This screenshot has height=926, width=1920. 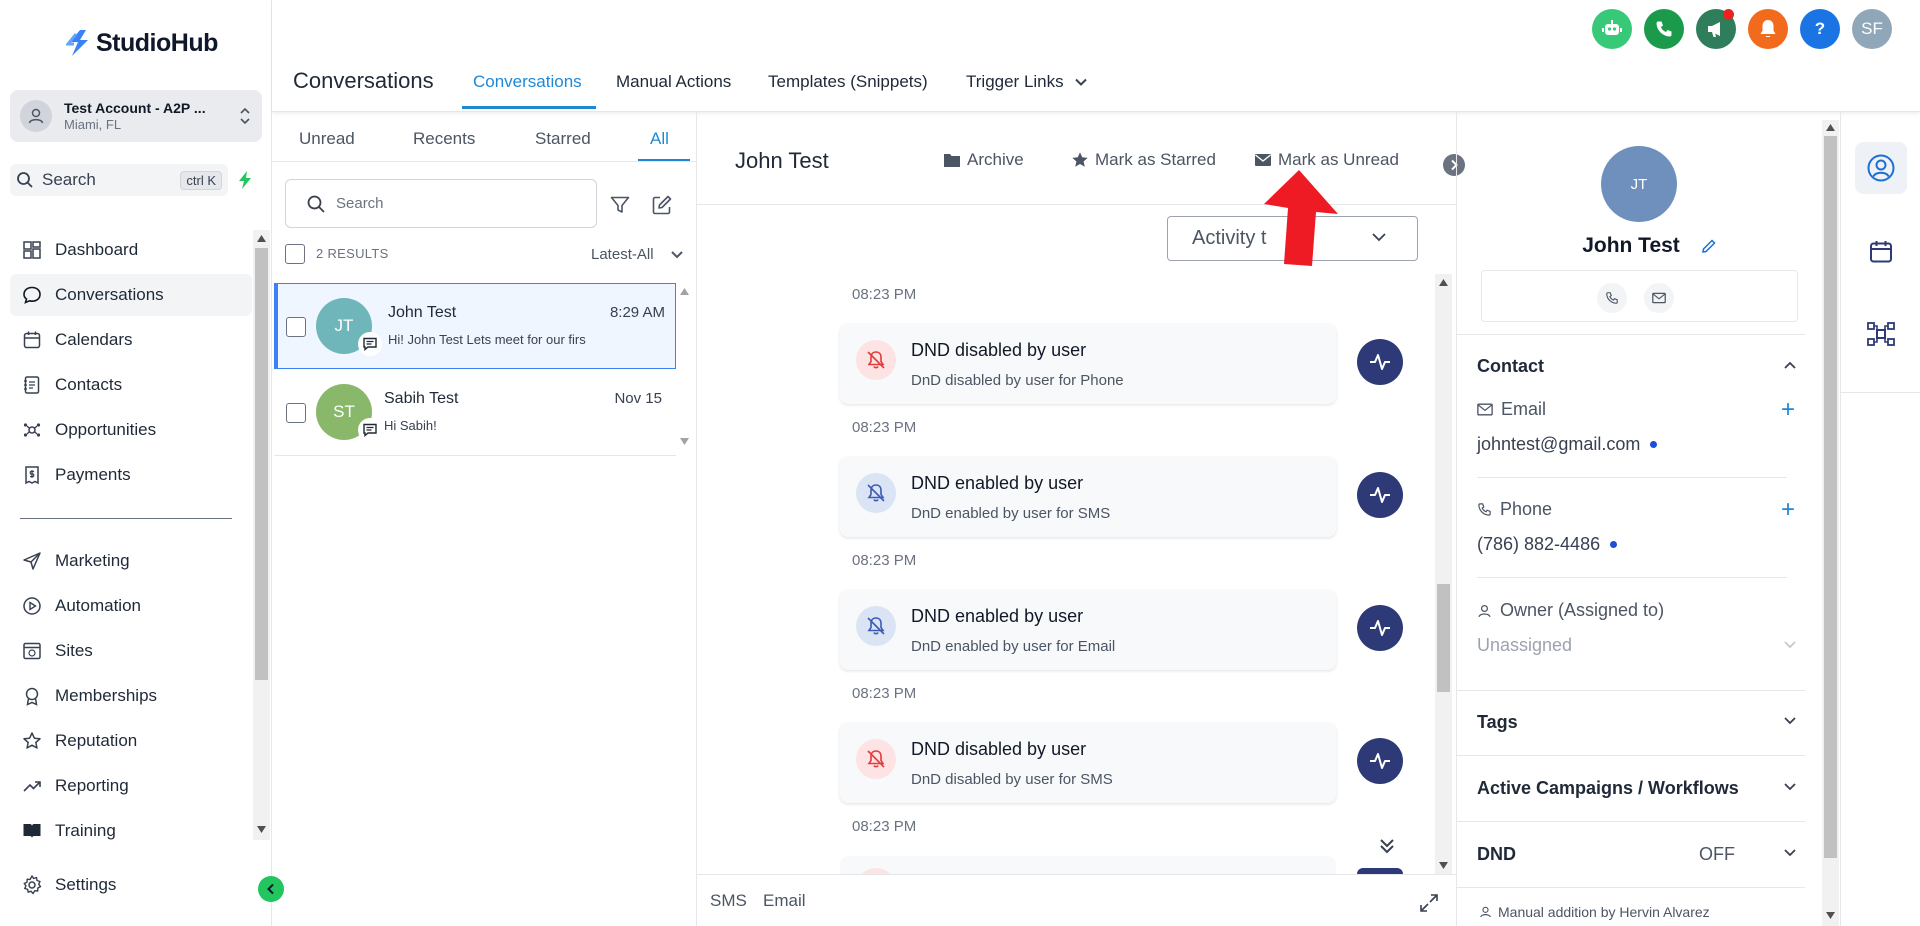 I want to click on rail-workflow-button, so click(x=1881, y=334).